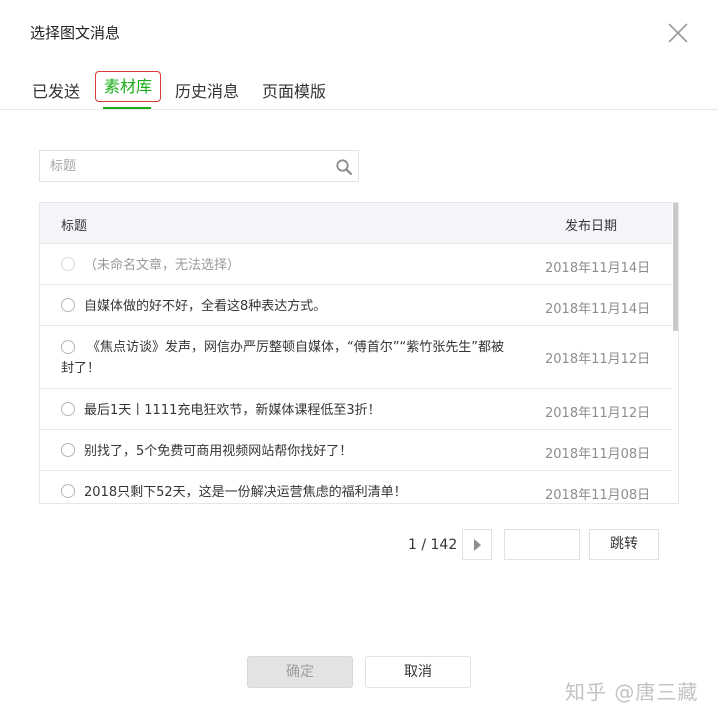 The image size is (718, 721). What do you see at coordinates (56, 90) in the screenshot?
I see `tab-sent: 已发送` at bounding box center [56, 90].